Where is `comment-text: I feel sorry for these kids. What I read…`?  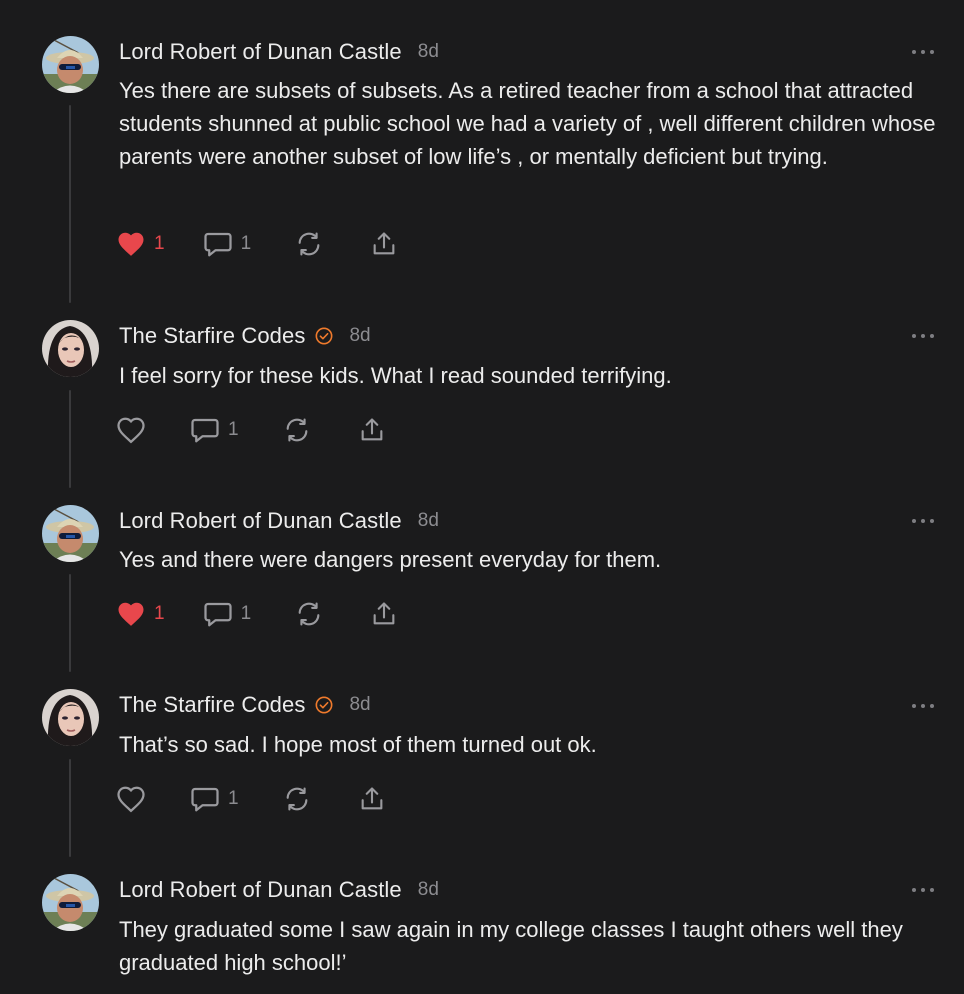
comment-text: I feel sorry for these kids. What I read… is located at coordinates (395, 375).